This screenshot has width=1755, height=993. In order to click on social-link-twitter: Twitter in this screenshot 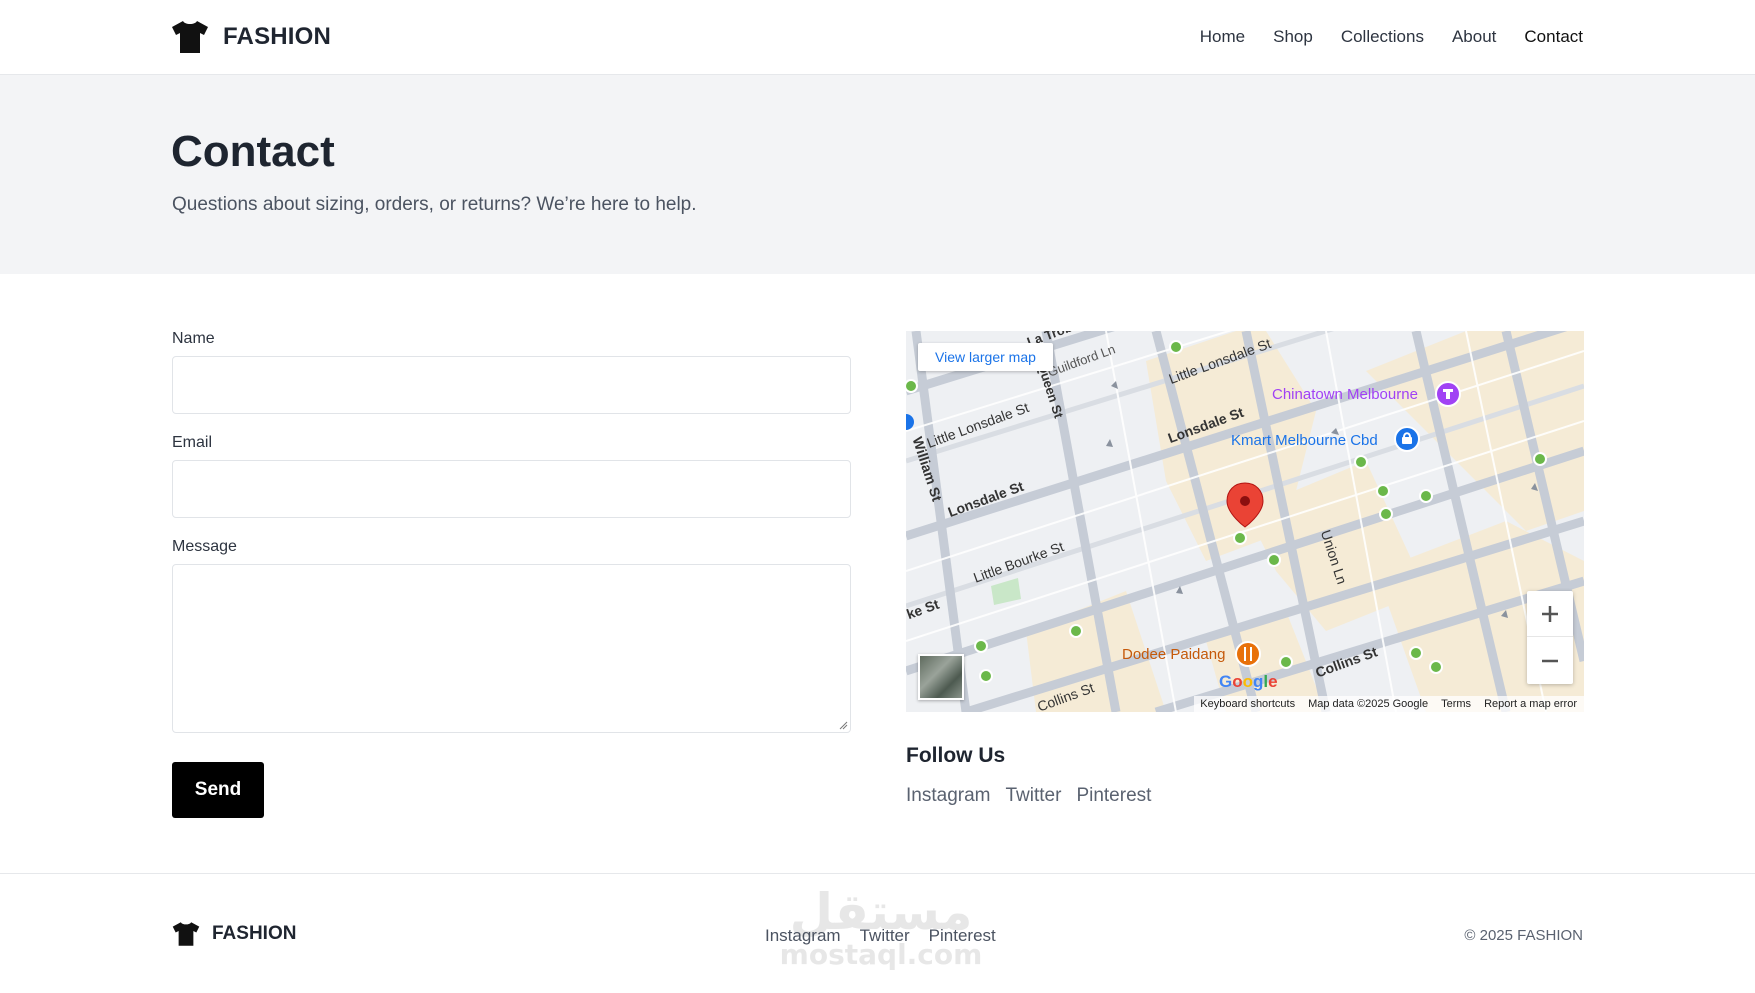, I will do `click(1033, 796)`.